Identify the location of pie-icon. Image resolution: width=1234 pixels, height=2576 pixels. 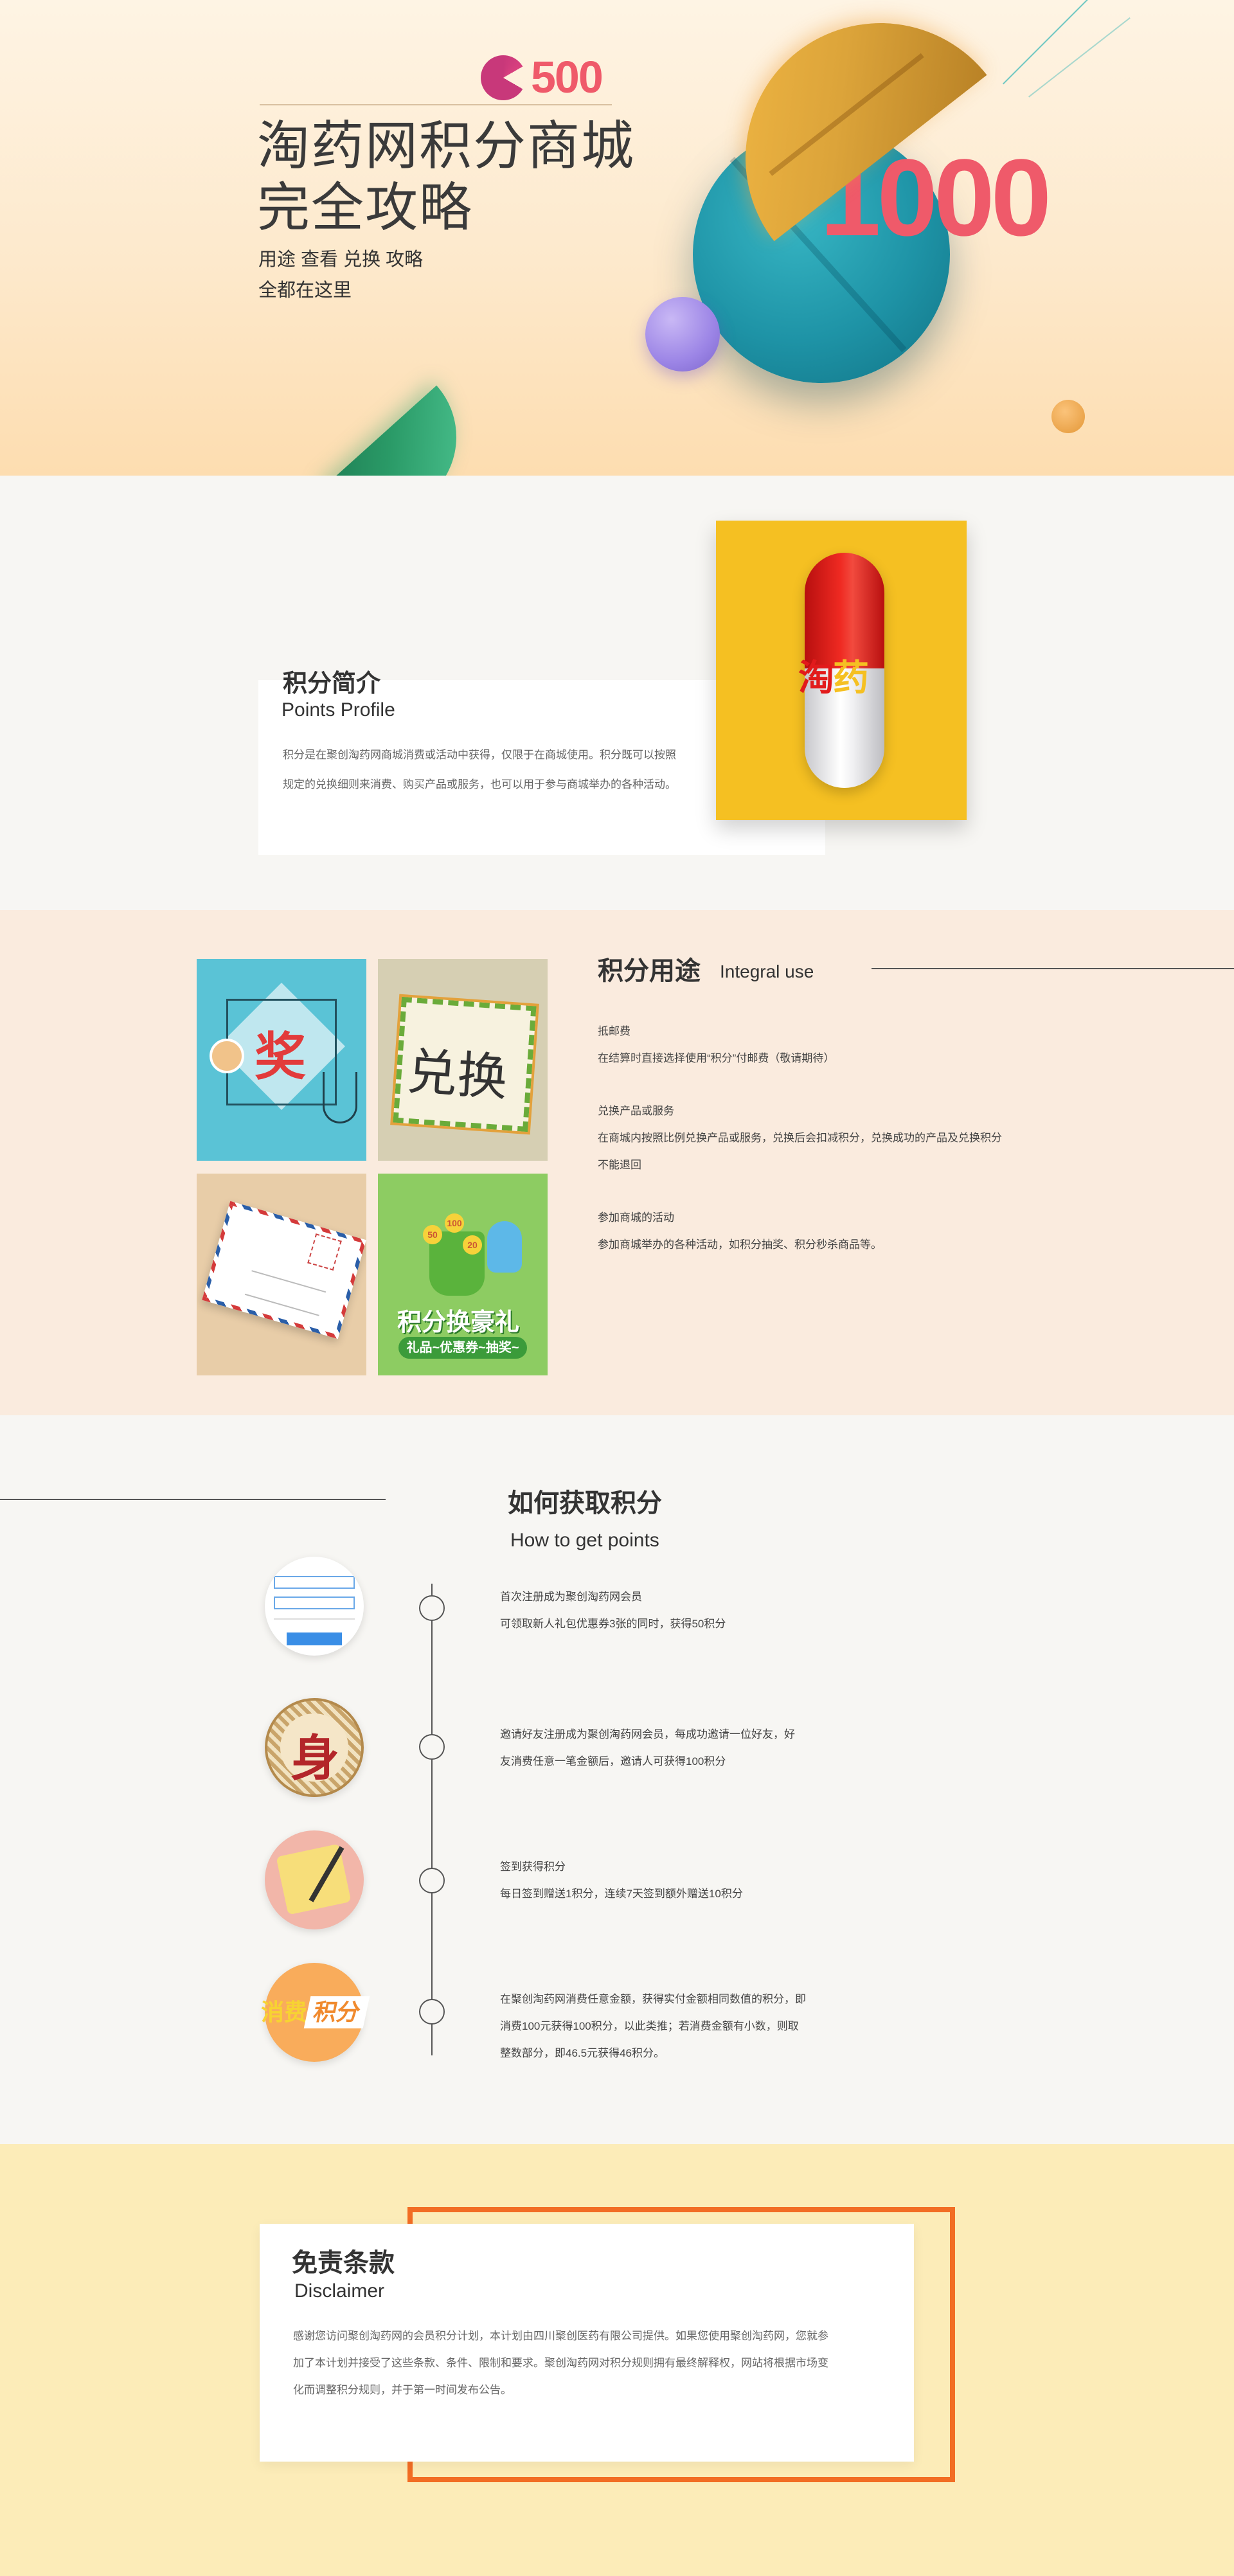
(503, 77).